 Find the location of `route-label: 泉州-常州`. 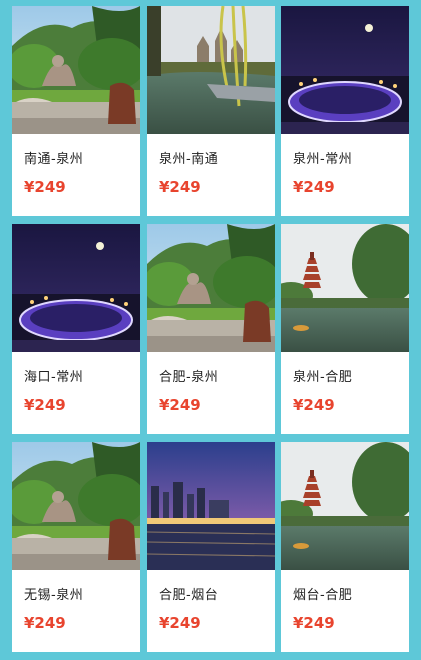

route-label: 泉州-常州 is located at coordinates (323, 159).